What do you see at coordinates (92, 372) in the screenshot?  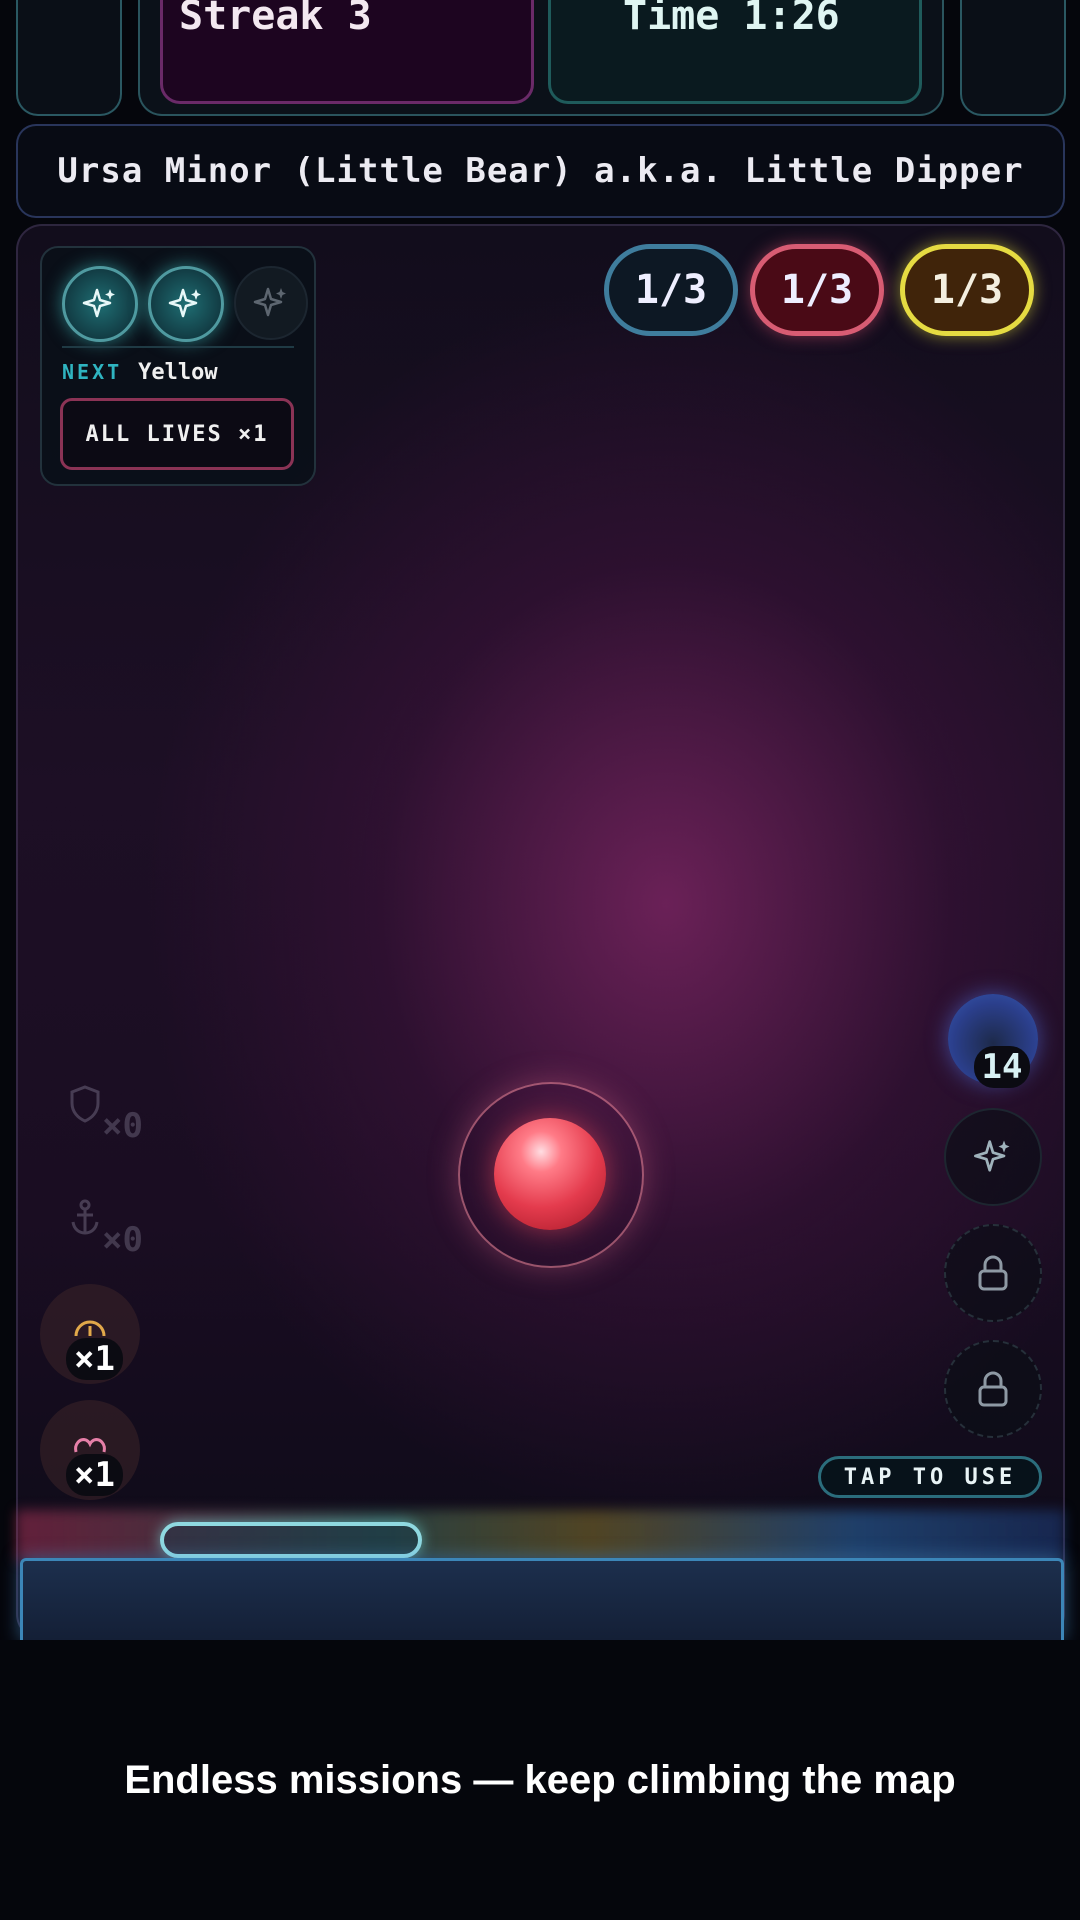 I see `next-label: NEXT` at bounding box center [92, 372].